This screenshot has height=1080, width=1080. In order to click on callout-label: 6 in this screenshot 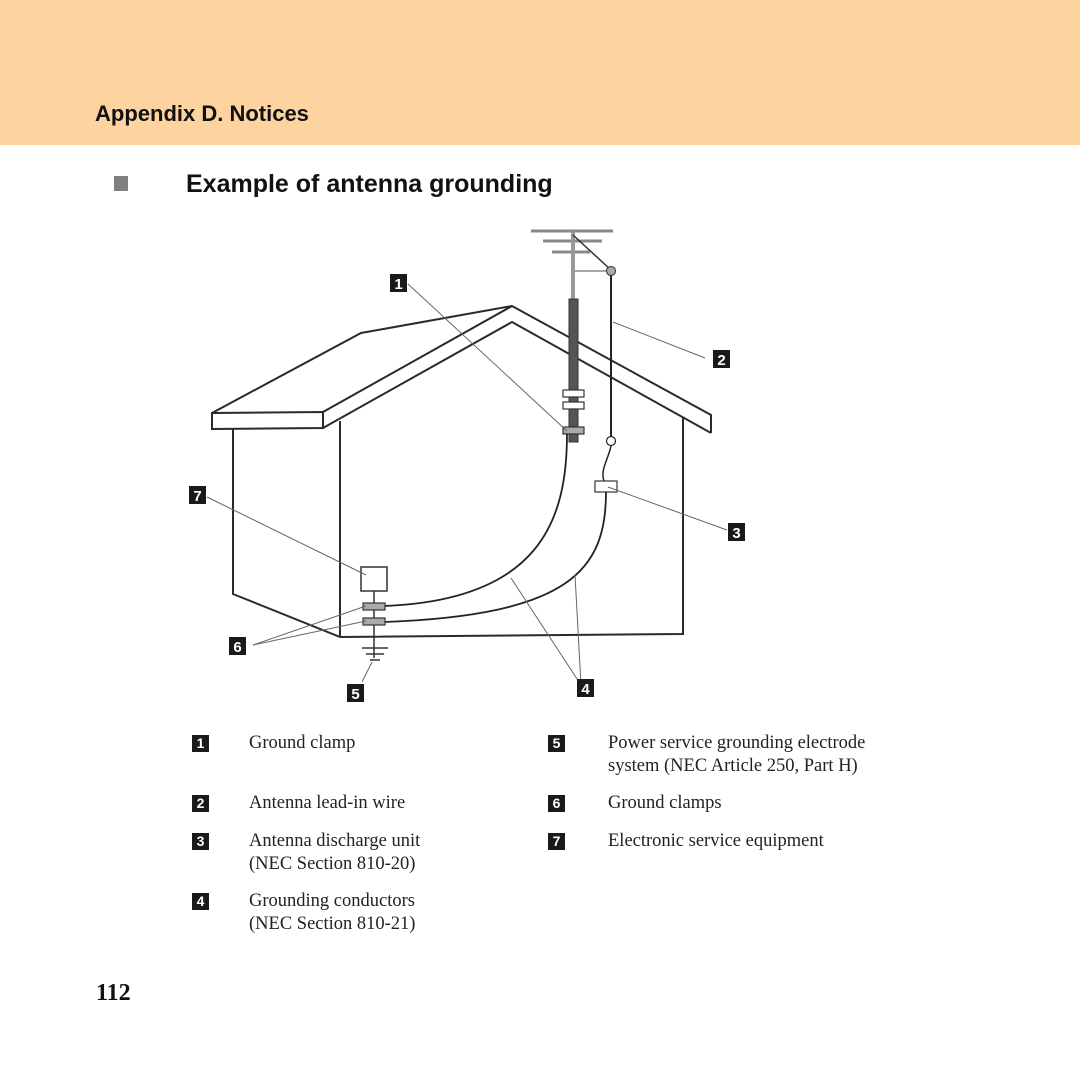, I will do `click(237, 647)`.